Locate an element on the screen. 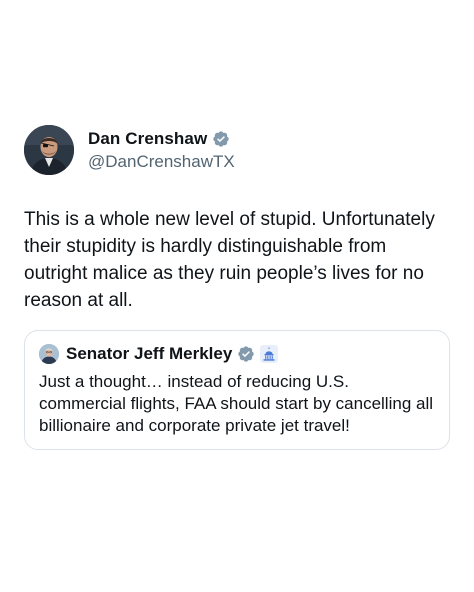 This screenshot has height=592, width=474. quoted-author-avatar is located at coordinates (49, 354).